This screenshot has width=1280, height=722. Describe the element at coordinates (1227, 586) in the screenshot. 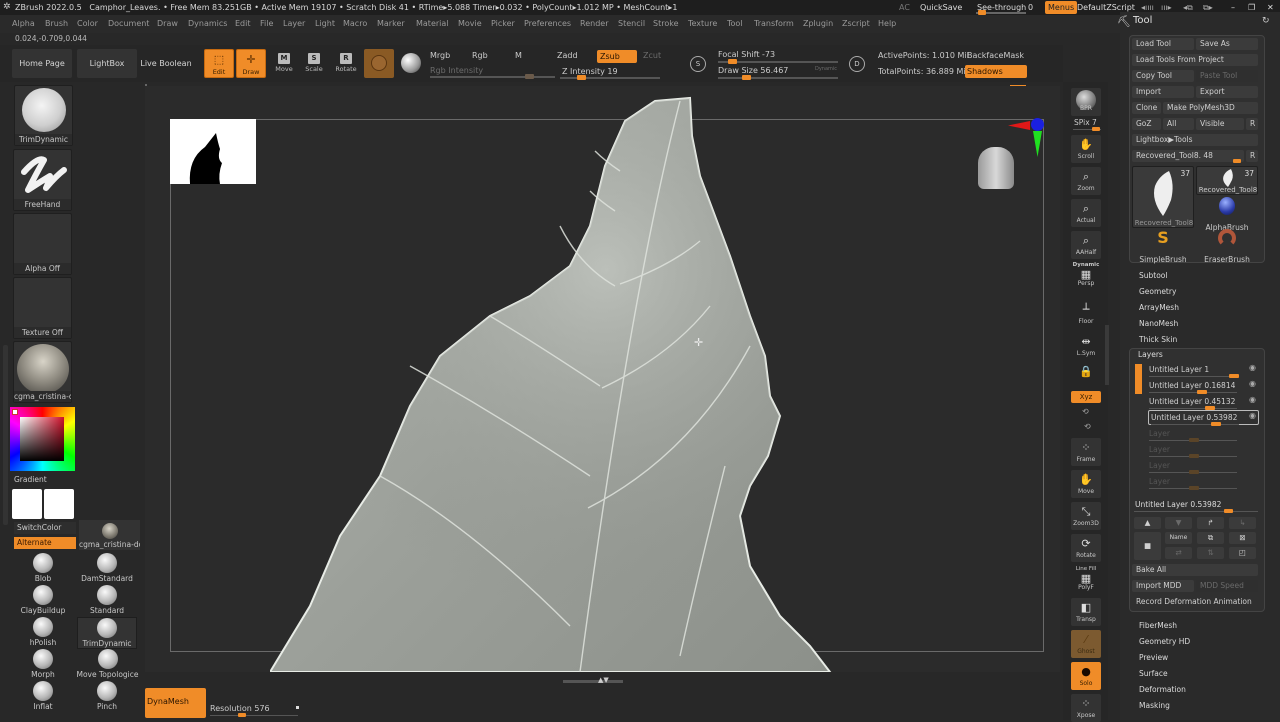

I see `mdd-speed-slider: MDD Speed` at that location.